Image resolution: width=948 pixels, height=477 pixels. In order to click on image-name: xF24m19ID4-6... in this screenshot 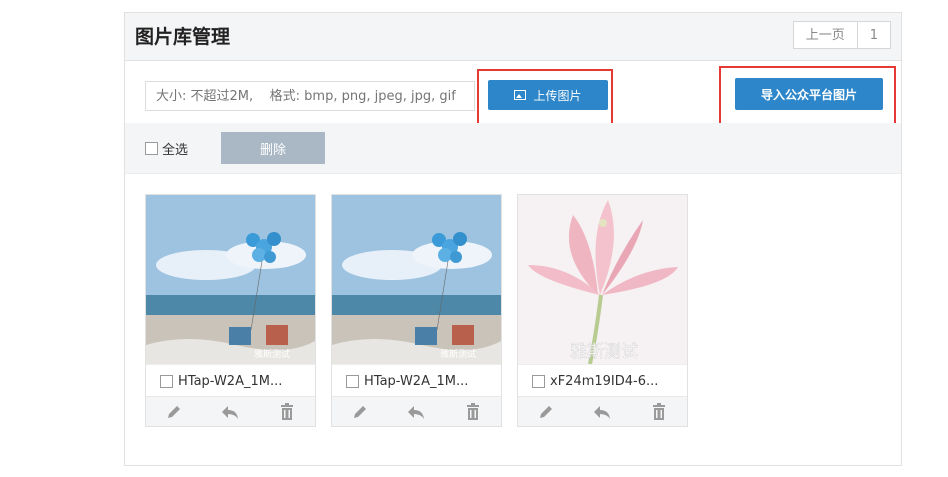, I will do `click(604, 381)`.